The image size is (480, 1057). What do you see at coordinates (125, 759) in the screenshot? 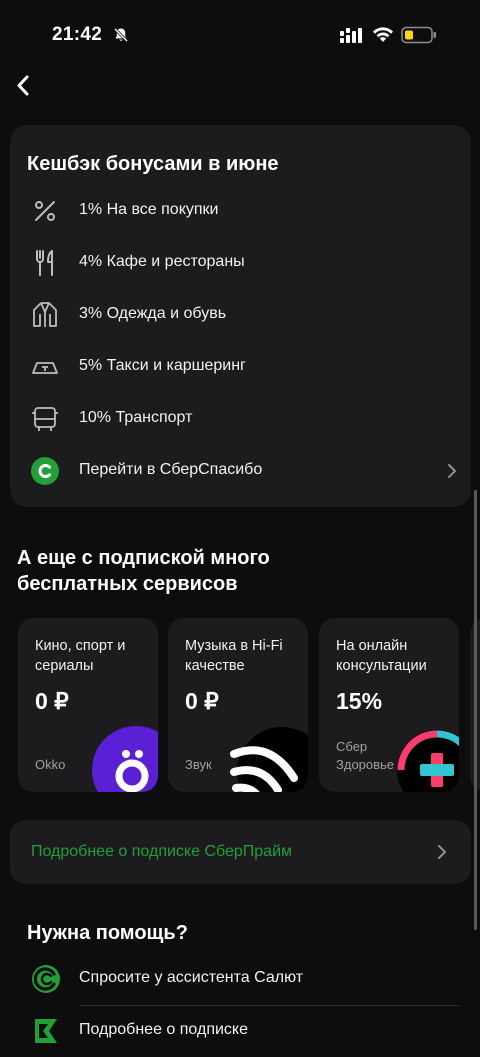
I see `okko-logo-icon` at bounding box center [125, 759].